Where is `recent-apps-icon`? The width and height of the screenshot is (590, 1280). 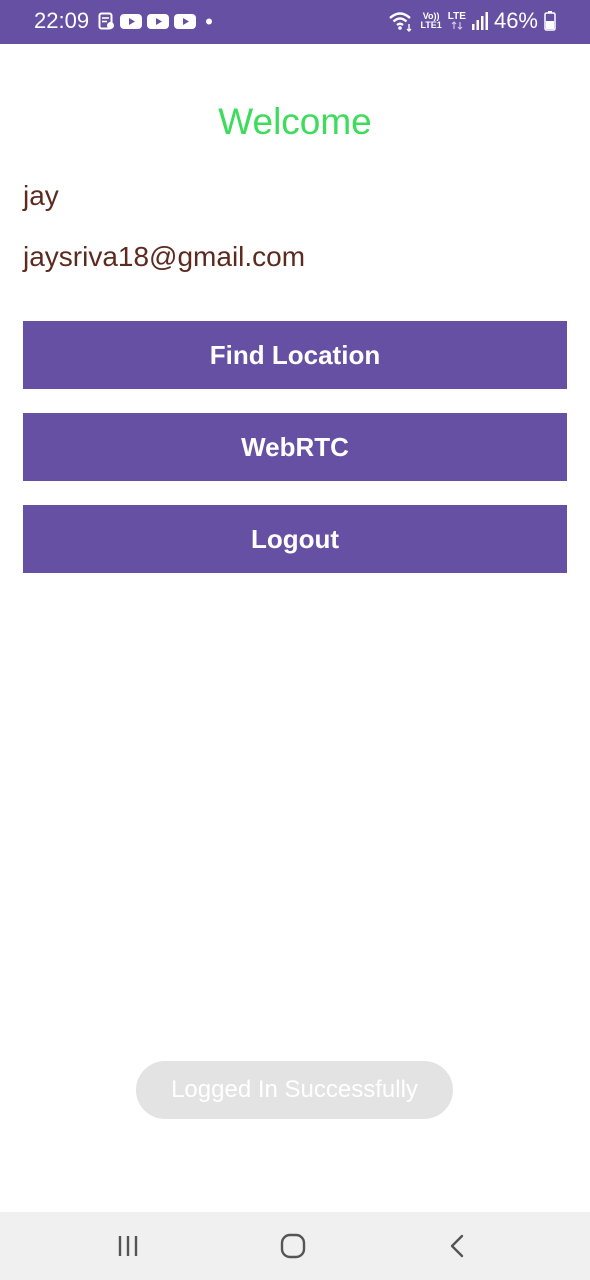
recent-apps-icon is located at coordinates (128, 1246).